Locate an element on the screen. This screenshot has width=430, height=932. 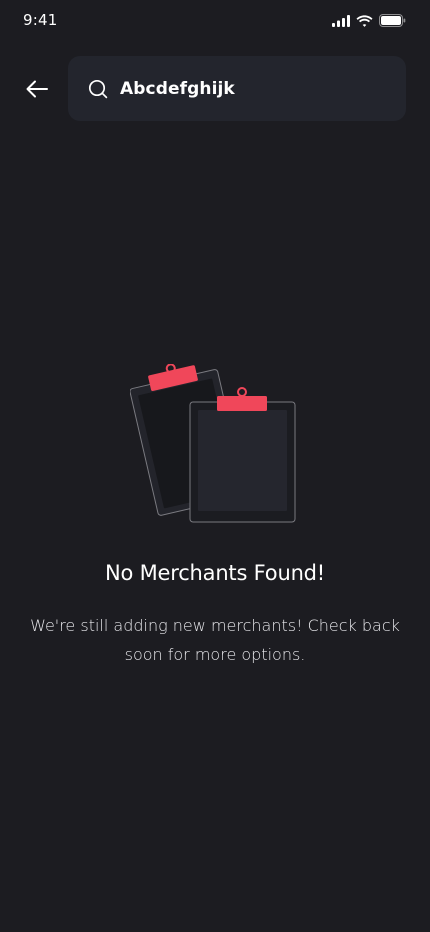
cellular-signal-icon is located at coordinates (341, 20).